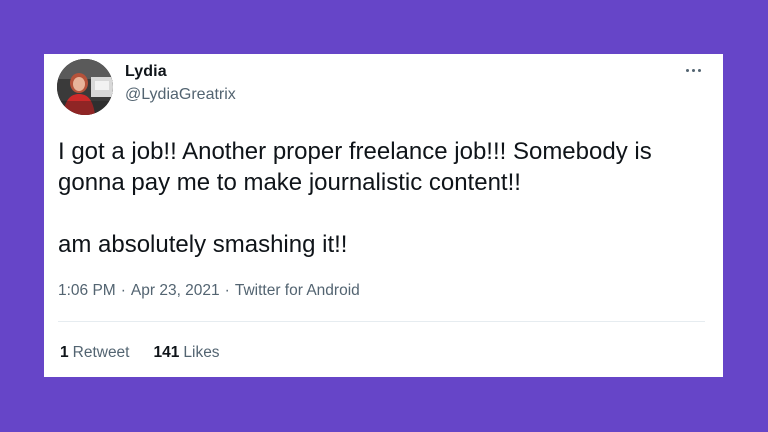 The width and height of the screenshot is (768, 432). I want to click on display-name: Lydia, so click(146, 72).